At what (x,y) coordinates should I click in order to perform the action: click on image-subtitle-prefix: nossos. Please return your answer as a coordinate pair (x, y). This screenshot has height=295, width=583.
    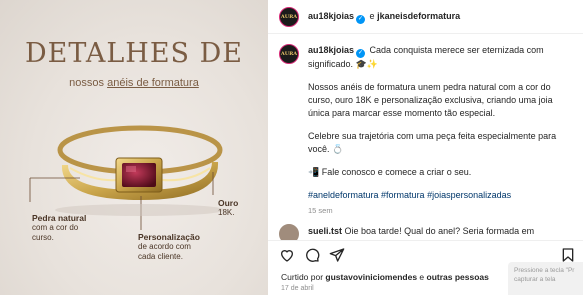
    Looking at the image, I should click on (88, 83).